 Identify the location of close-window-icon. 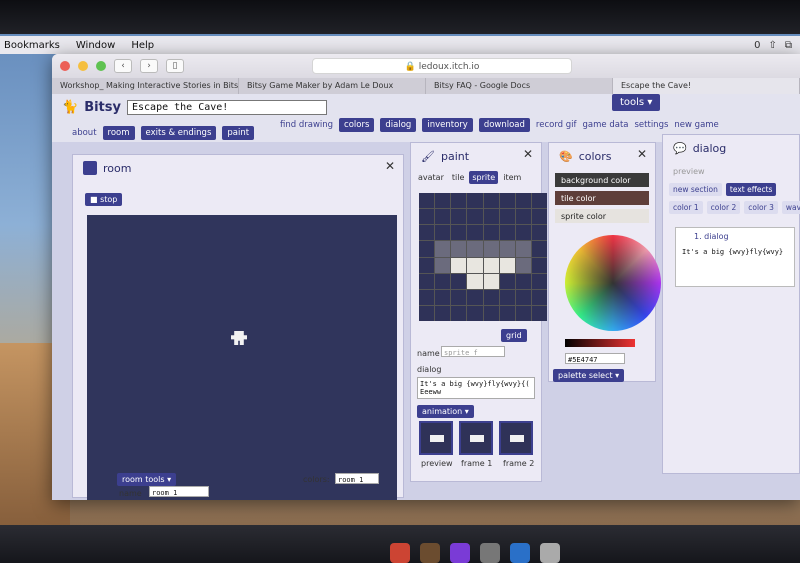
(65, 66).